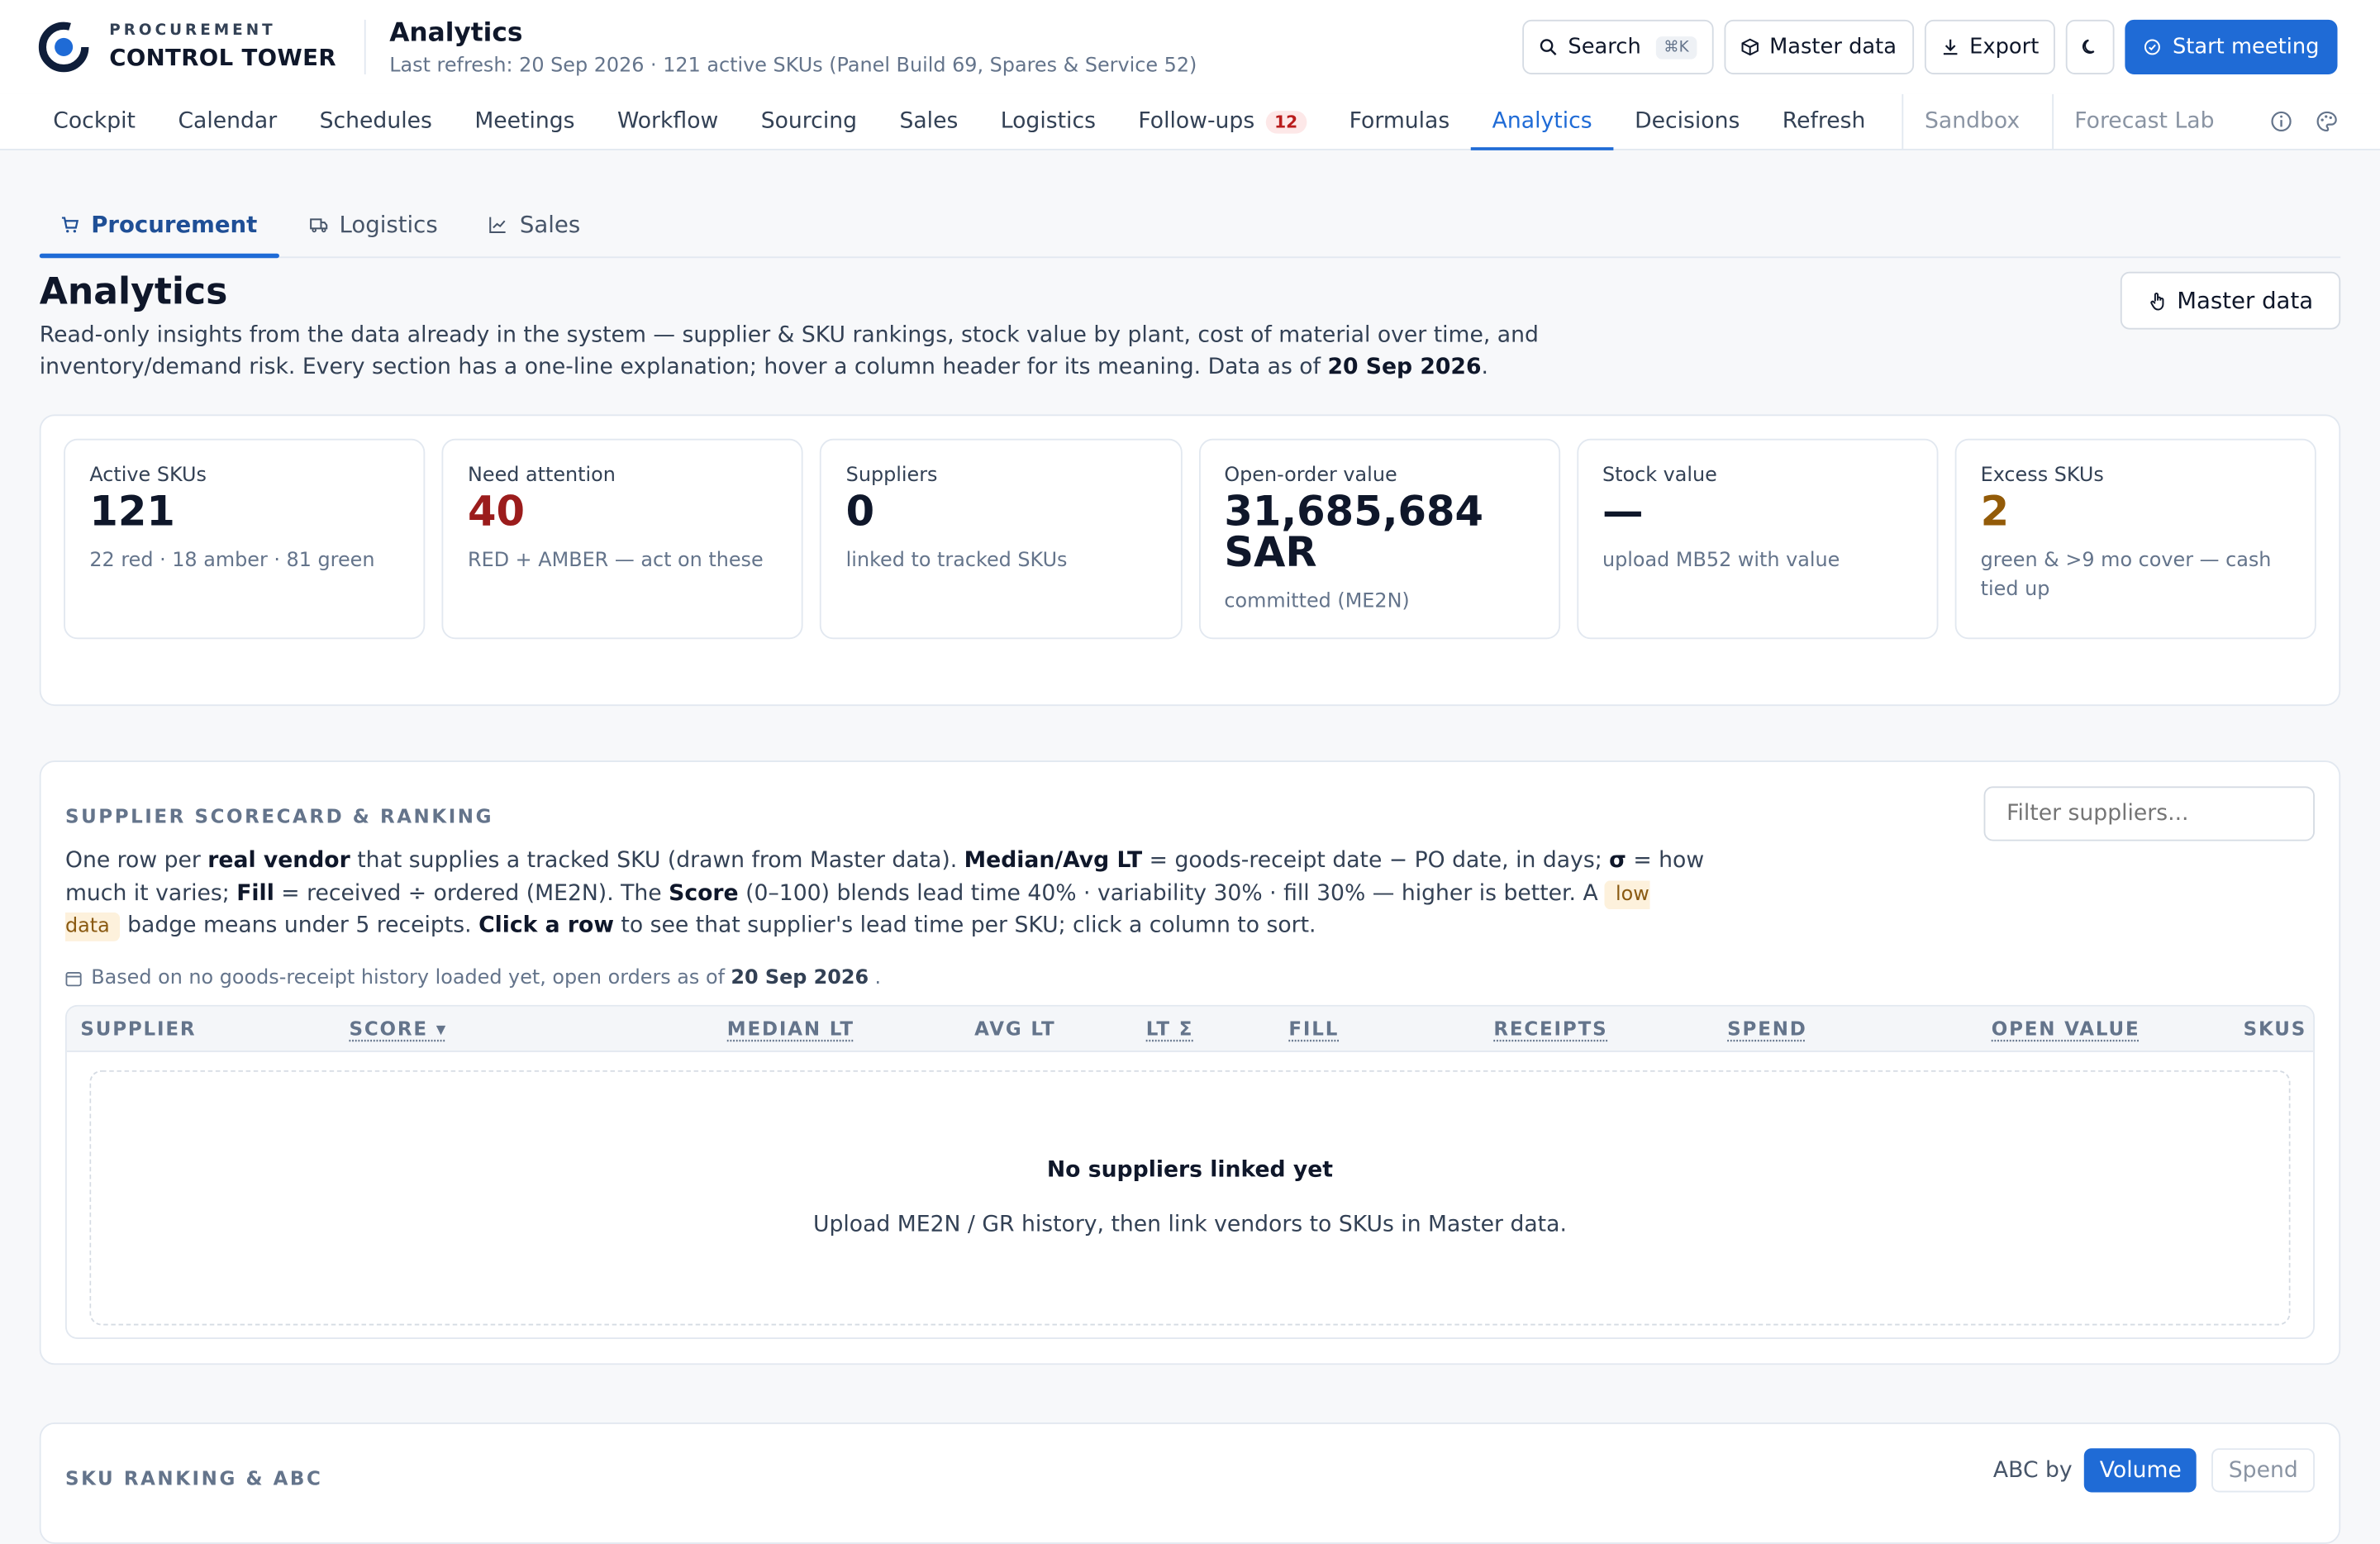  Describe the element at coordinates (138, 1028) in the screenshot. I see `column-supplier: SUPPLIER` at that location.